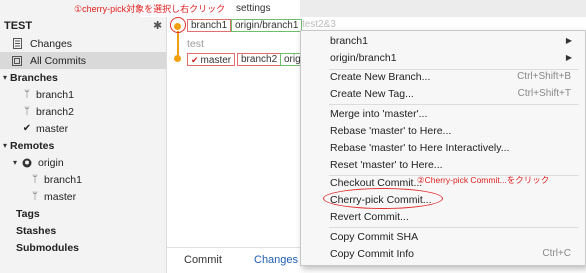 The width and height of the screenshot is (586, 273). Describe the element at coordinates (209, 25) in the screenshot. I see `branch-tag: branch1` at that location.